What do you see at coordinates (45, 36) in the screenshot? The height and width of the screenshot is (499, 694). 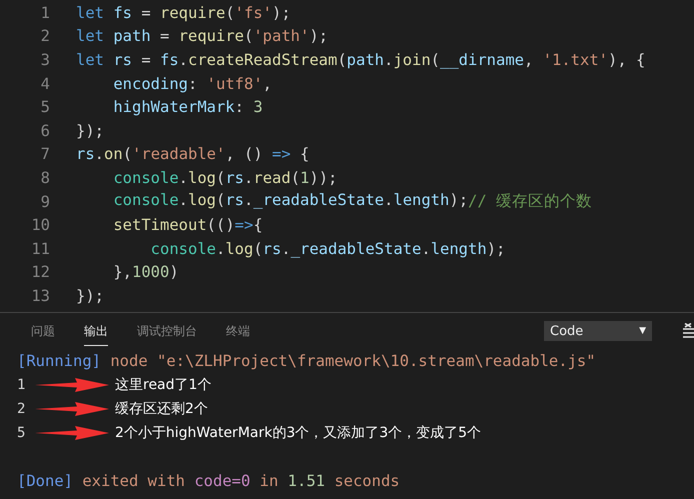 I see `line-number: 2` at bounding box center [45, 36].